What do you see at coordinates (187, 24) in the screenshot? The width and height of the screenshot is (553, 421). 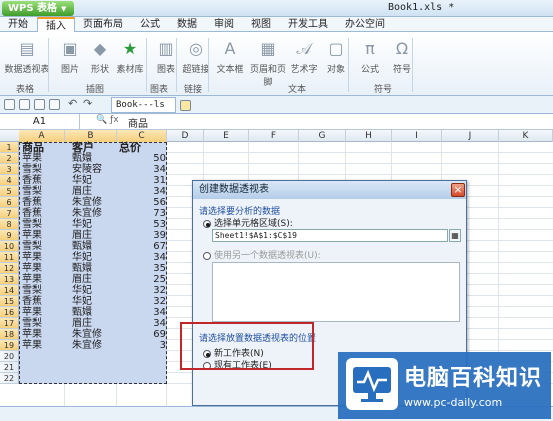 I see `tab-4: 数据` at bounding box center [187, 24].